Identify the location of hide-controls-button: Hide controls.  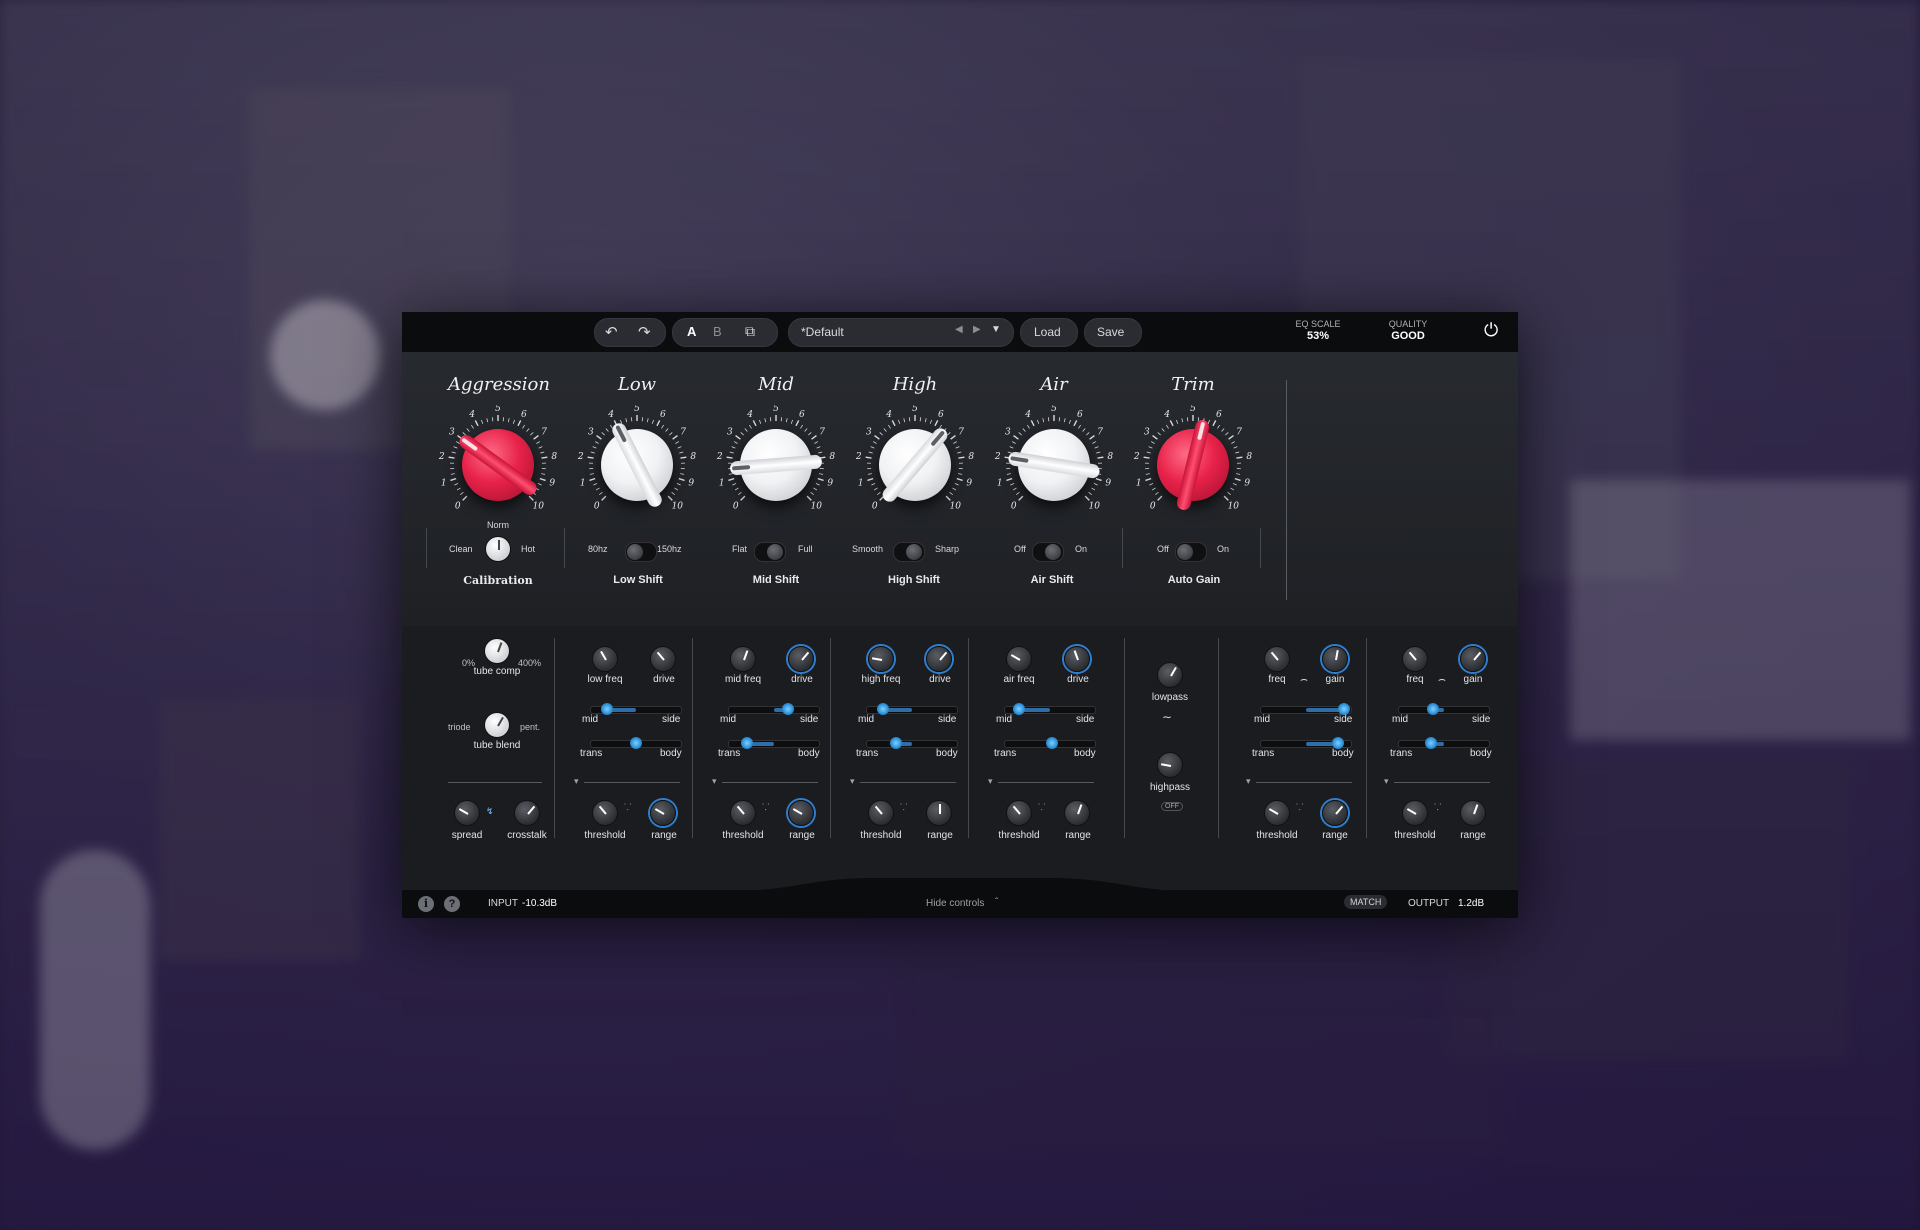
(955, 903).